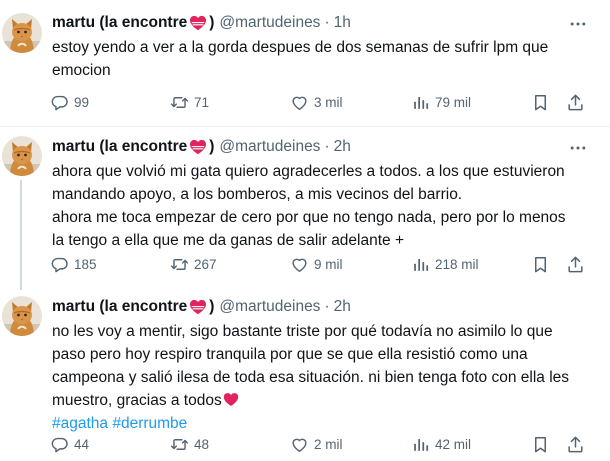 This screenshot has height=461, width=610. What do you see at coordinates (137, 400) in the screenshot?
I see `text-line: muestro, gracias a todos` at bounding box center [137, 400].